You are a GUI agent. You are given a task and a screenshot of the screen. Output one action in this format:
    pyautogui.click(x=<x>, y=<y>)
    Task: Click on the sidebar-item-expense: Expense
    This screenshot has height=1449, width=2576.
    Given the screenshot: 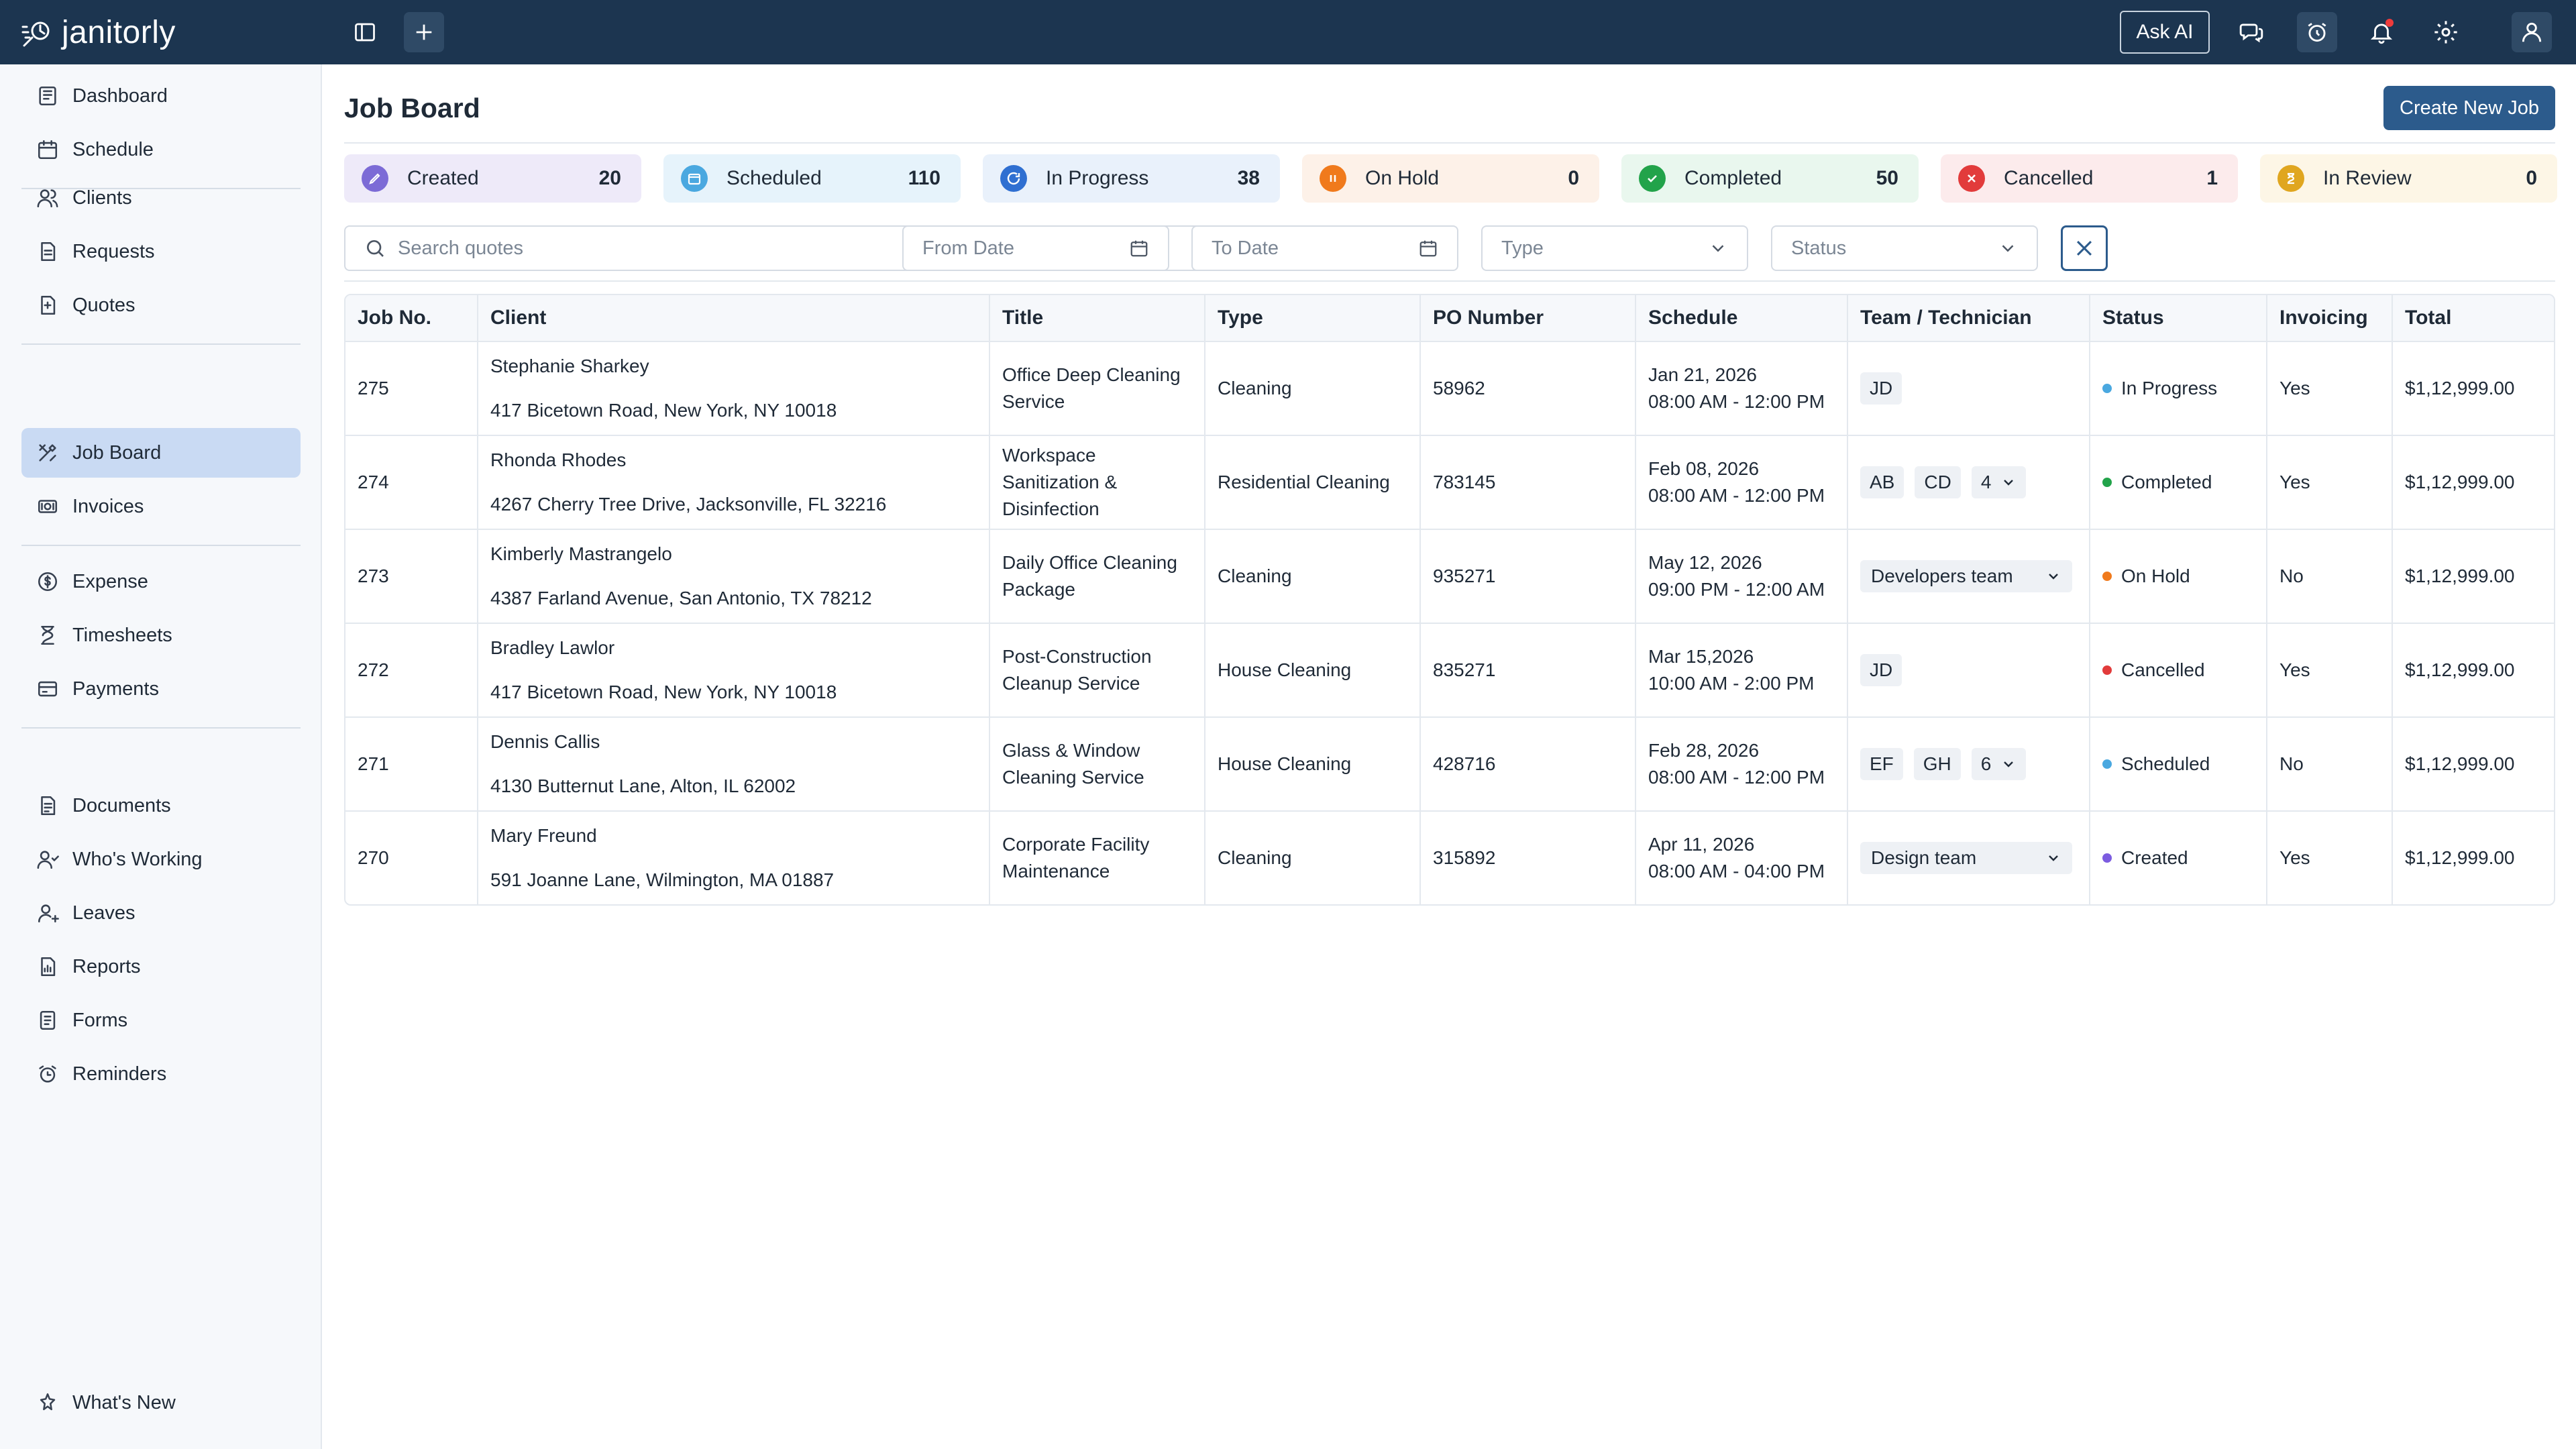 What is the action you would take?
    pyautogui.click(x=161, y=581)
    